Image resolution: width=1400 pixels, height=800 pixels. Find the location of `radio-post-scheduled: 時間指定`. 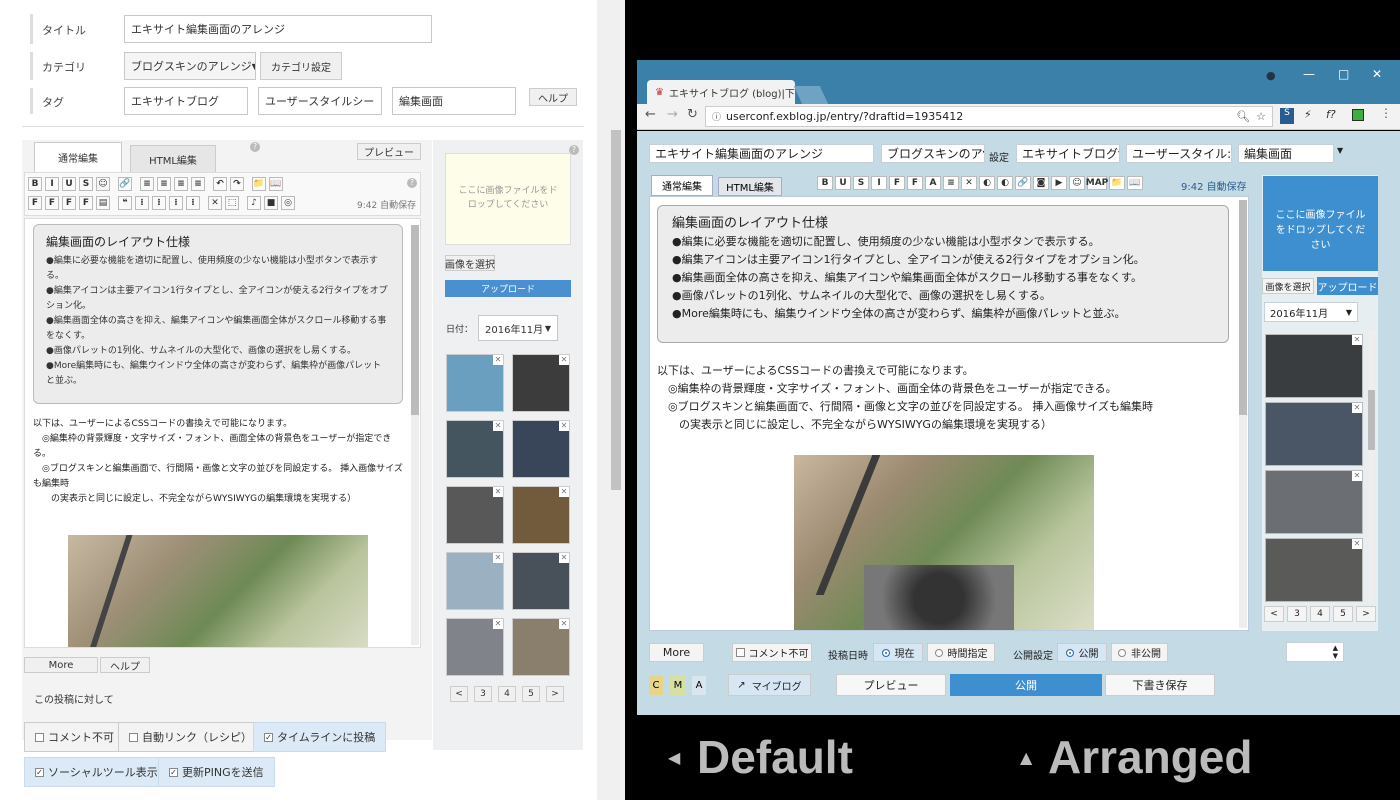

radio-post-scheduled: 時間指定 is located at coordinates (961, 652).